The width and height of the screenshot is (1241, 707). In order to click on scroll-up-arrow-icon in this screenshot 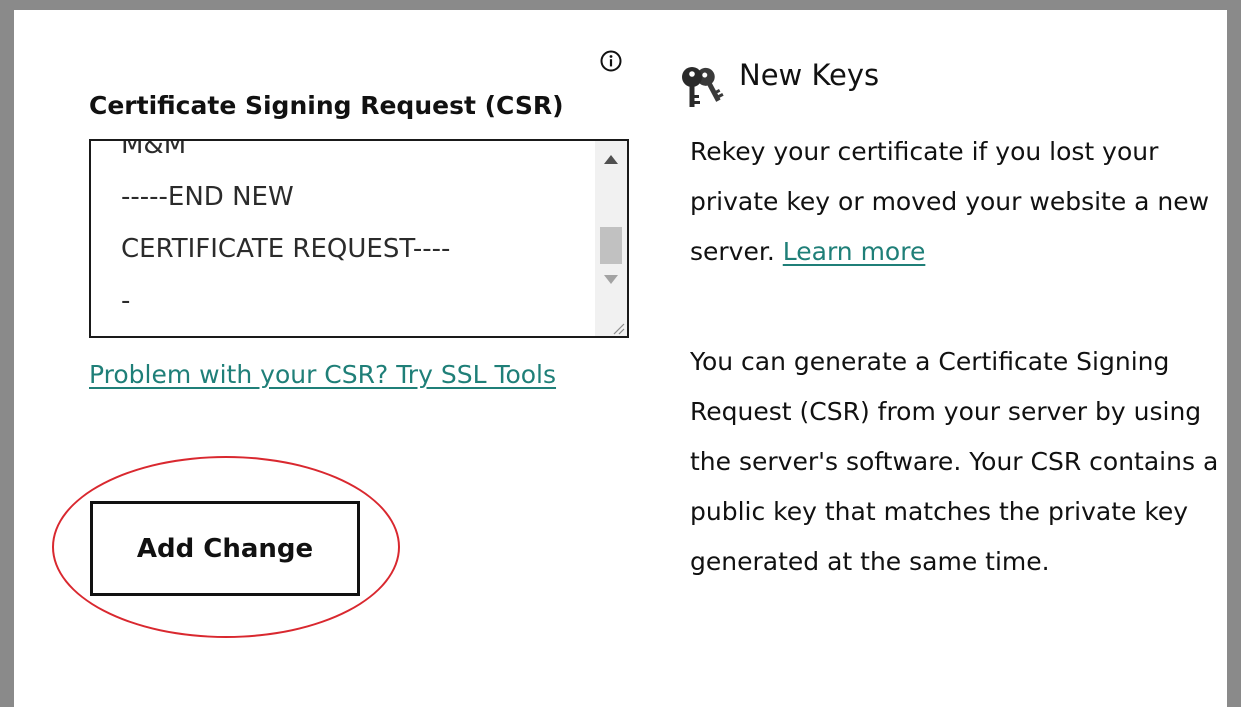, I will do `click(611, 159)`.